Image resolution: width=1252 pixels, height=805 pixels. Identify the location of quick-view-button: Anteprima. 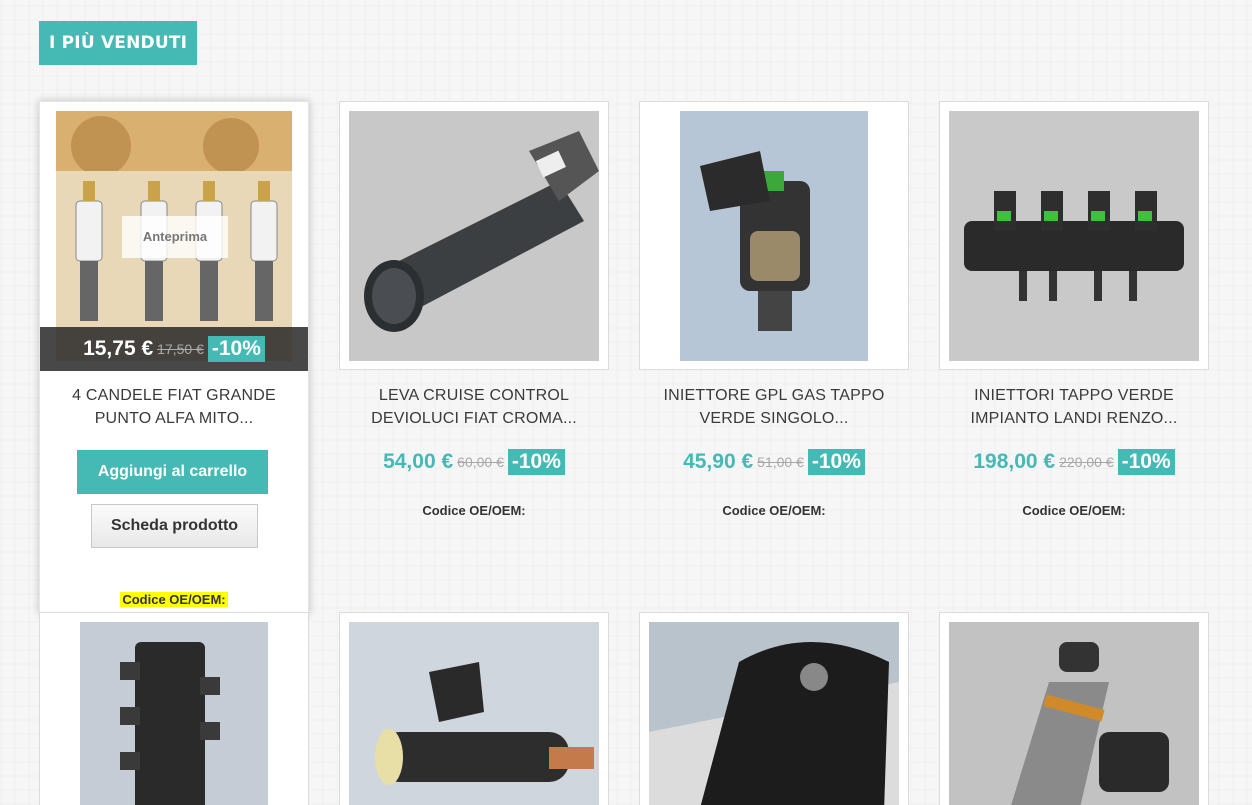
(175, 237).